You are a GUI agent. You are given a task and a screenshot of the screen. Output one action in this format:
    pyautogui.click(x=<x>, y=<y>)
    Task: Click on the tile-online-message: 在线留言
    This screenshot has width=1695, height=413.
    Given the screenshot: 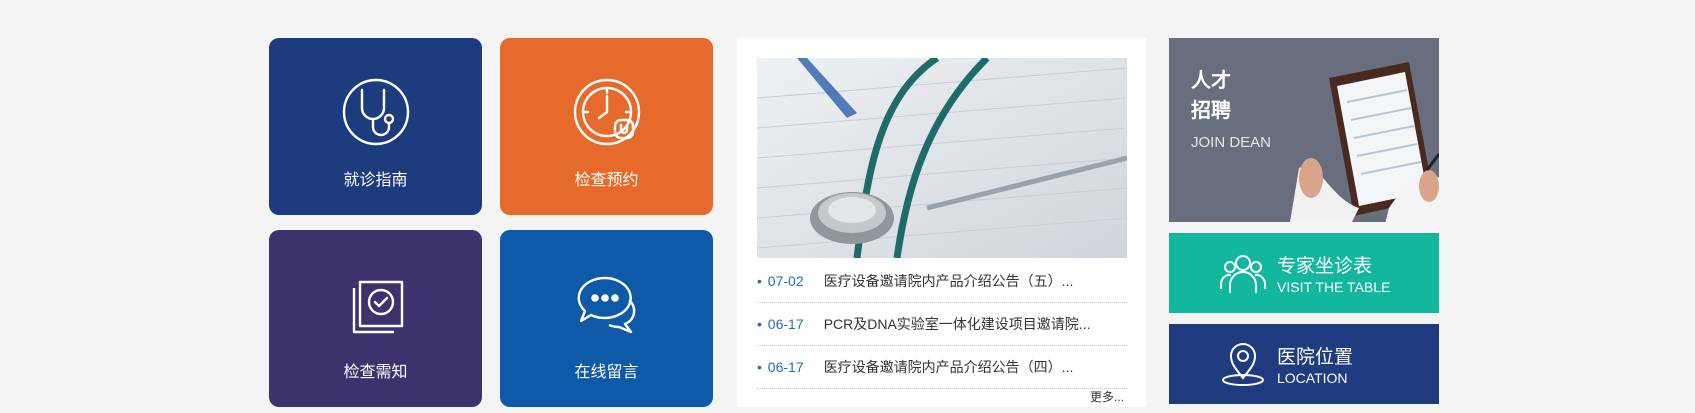 What is the action you would take?
    pyautogui.click(x=606, y=318)
    